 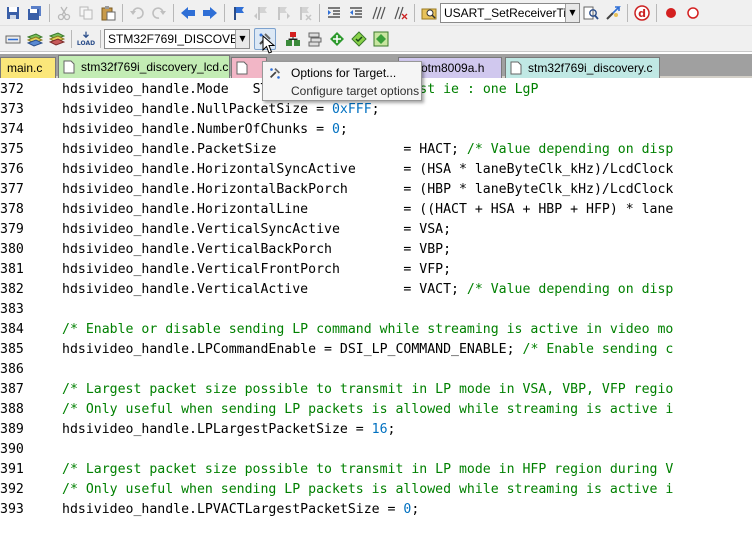 What do you see at coordinates (582, 67) in the screenshot?
I see `tab-stm32f769i-discovery-c: stm32f769i_discovery.c` at bounding box center [582, 67].